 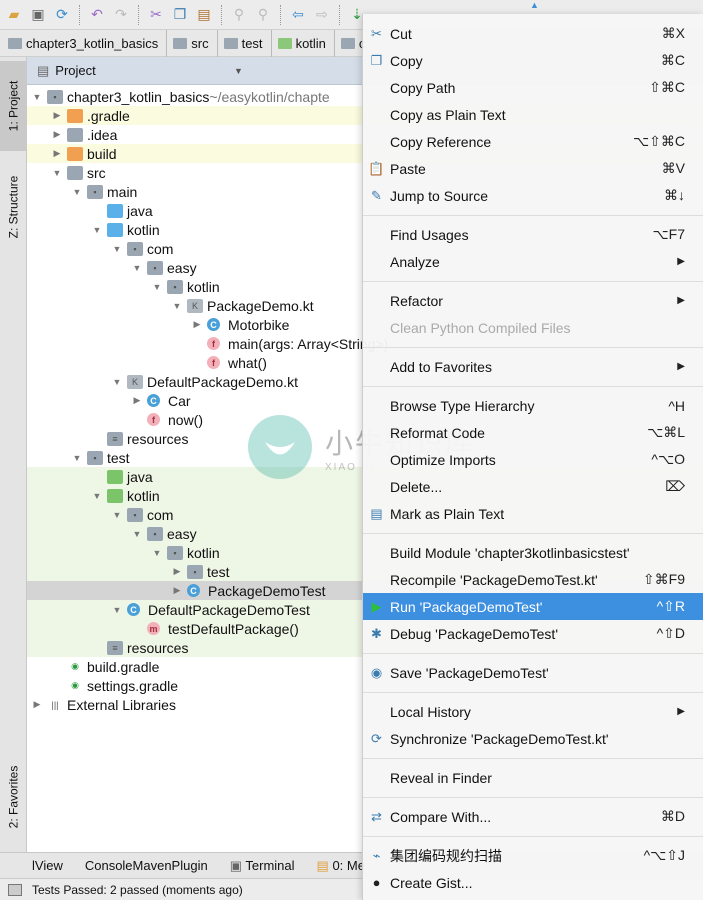 I want to click on tab-structure: Z: Structure, so click(x=13, y=207).